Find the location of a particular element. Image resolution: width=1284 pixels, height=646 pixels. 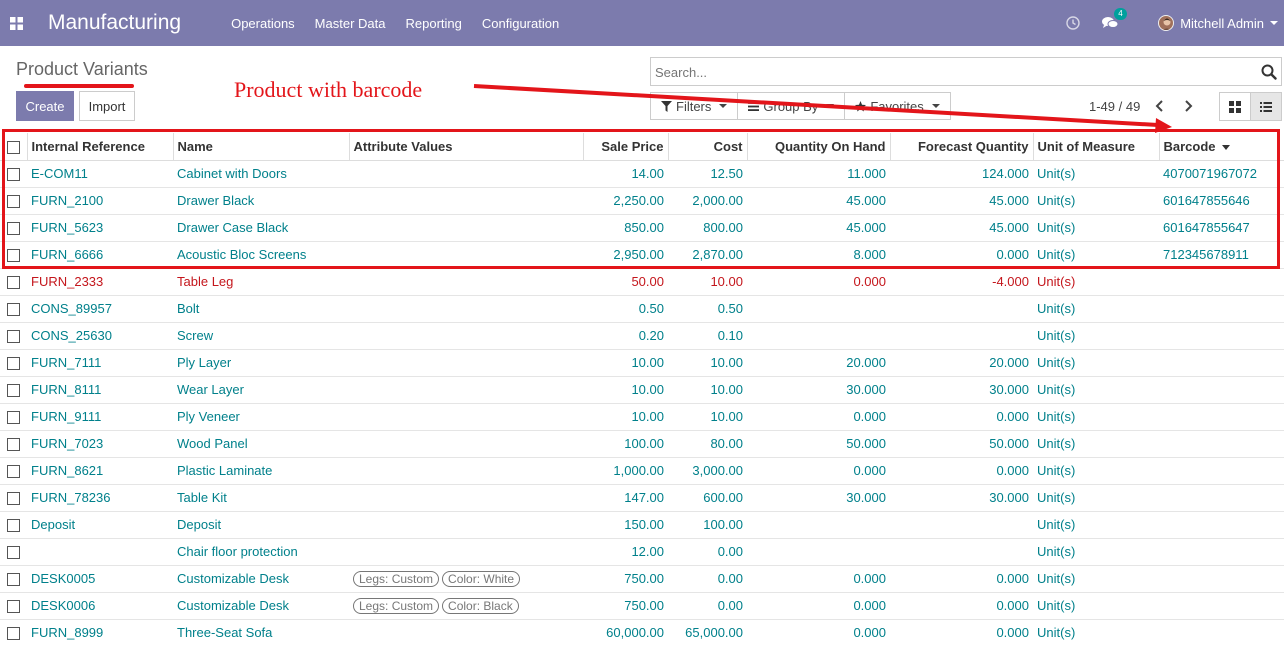

group-by-button: Group By is located at coordinates (791, 106).